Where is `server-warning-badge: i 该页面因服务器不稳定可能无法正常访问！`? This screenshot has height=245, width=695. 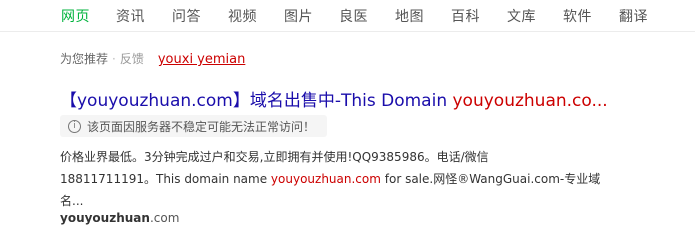
server-warning-badge: i 该页面因服务器不稳定可能无法正常访问！ is located at coordinates (194, 126).